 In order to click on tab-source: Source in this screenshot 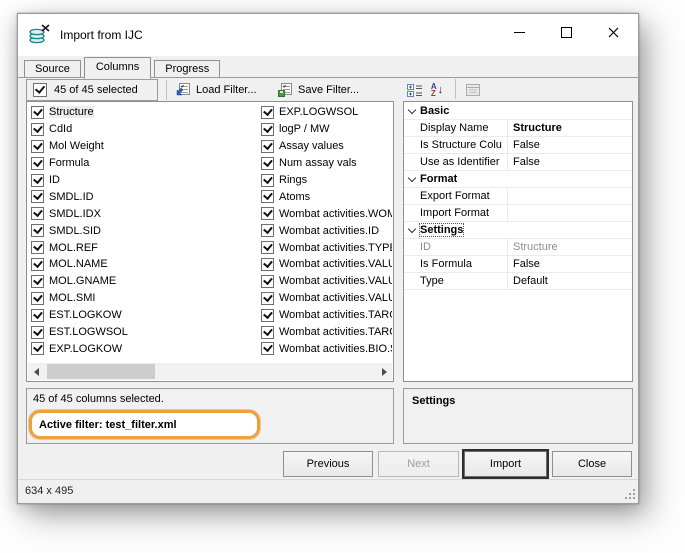, I will do `click(52, 69)`.